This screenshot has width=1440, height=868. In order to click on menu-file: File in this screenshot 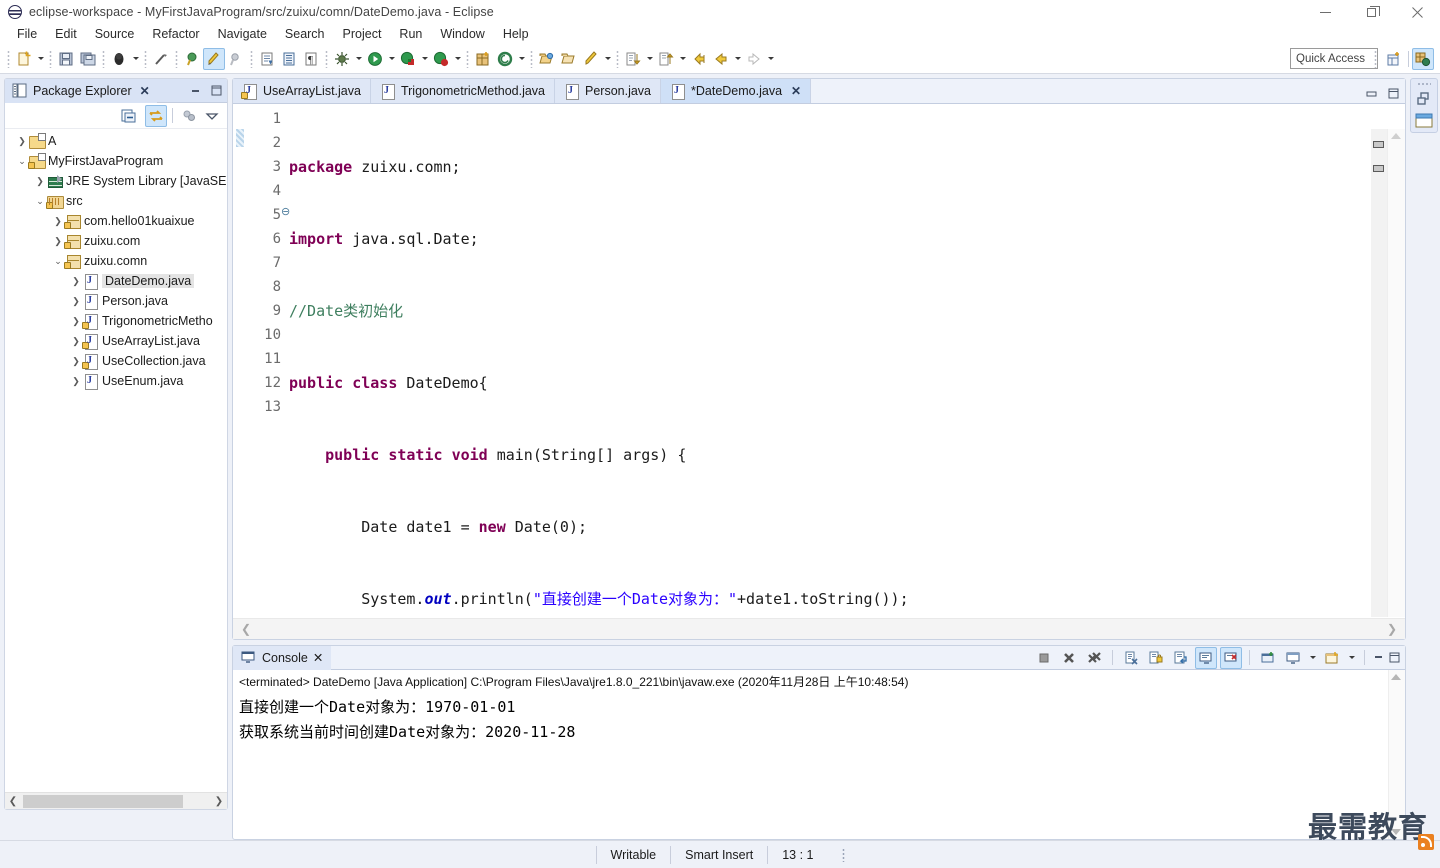, I will do `click(27, 34)`.